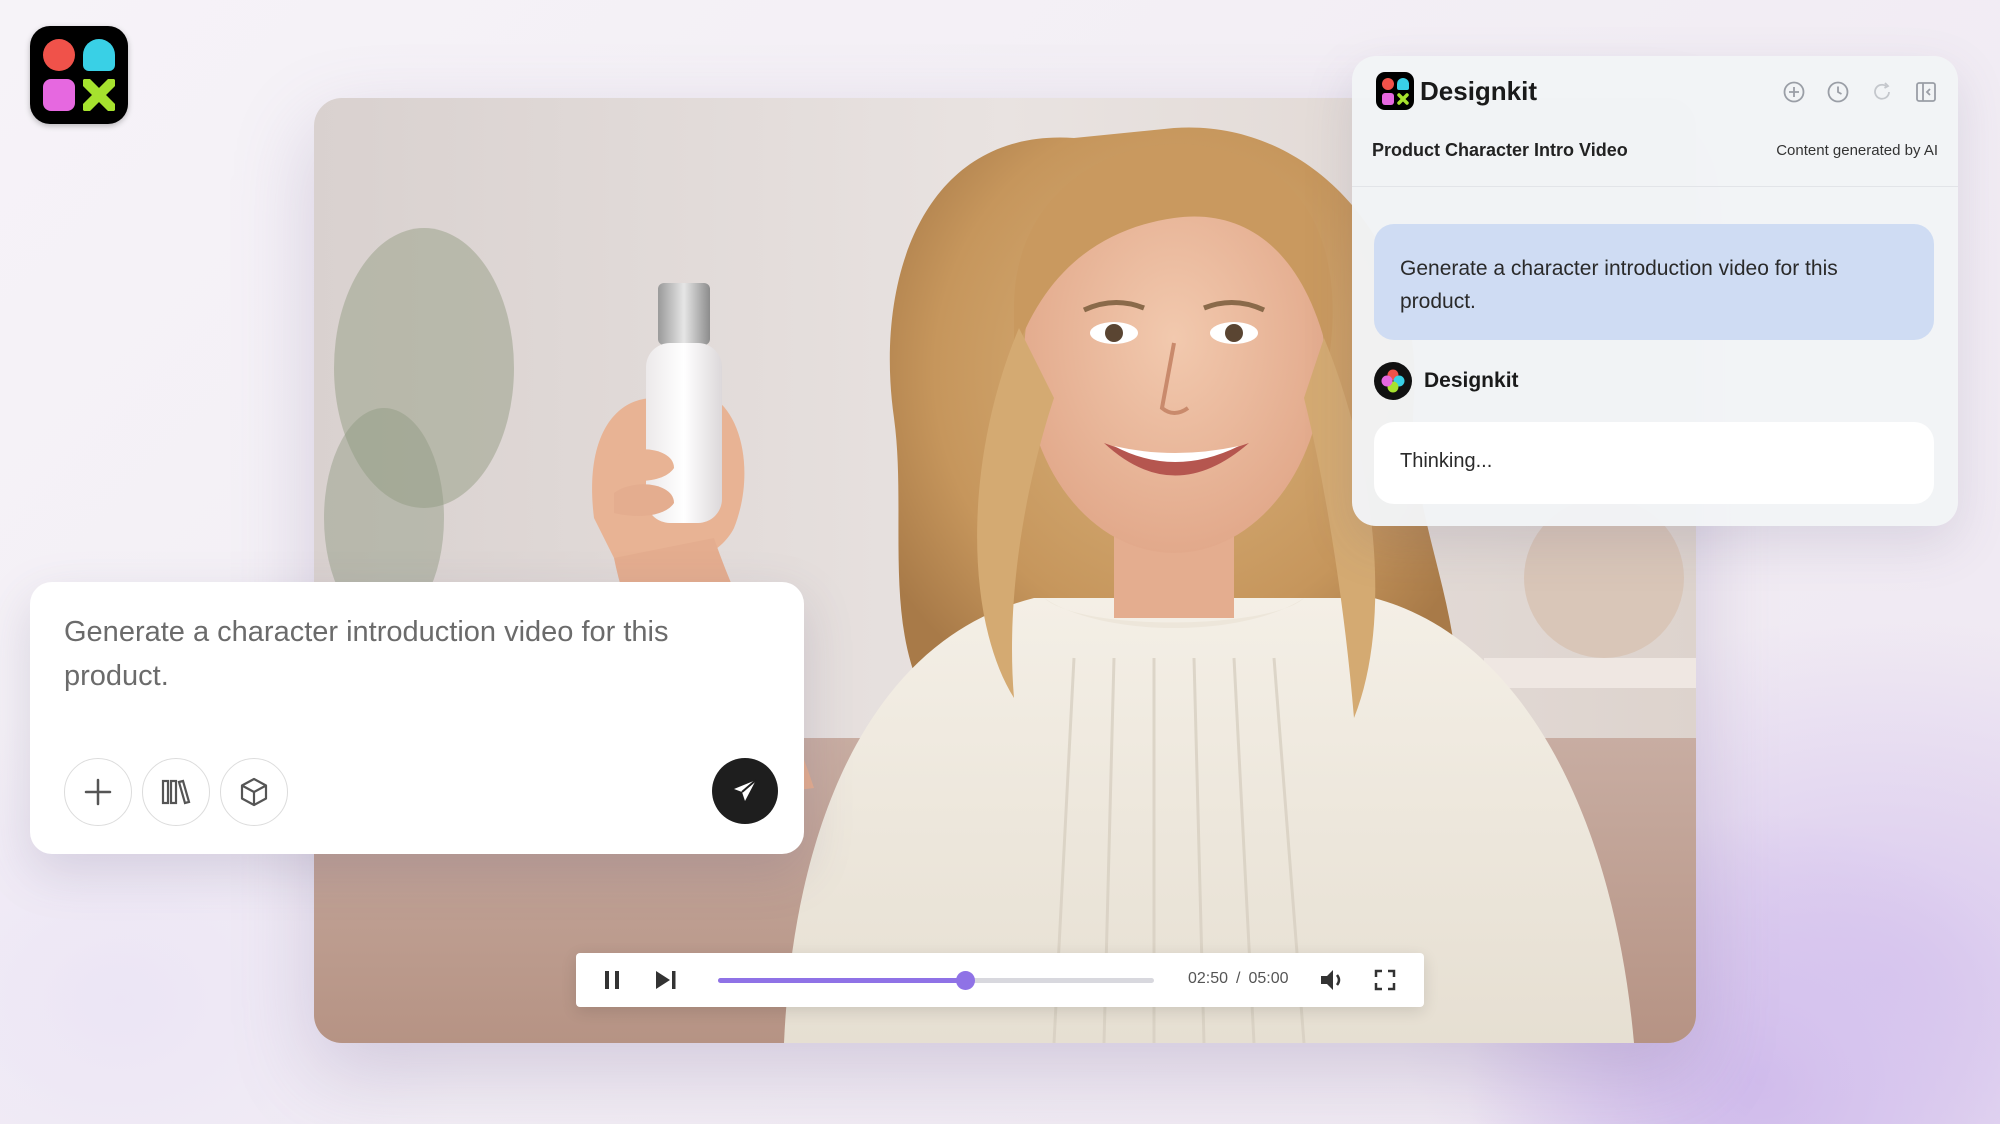  What do you see at coordinates (1471, 380) in the screenshot?
I see `bot-name: Designkit` at bounding box center [1471, 380].